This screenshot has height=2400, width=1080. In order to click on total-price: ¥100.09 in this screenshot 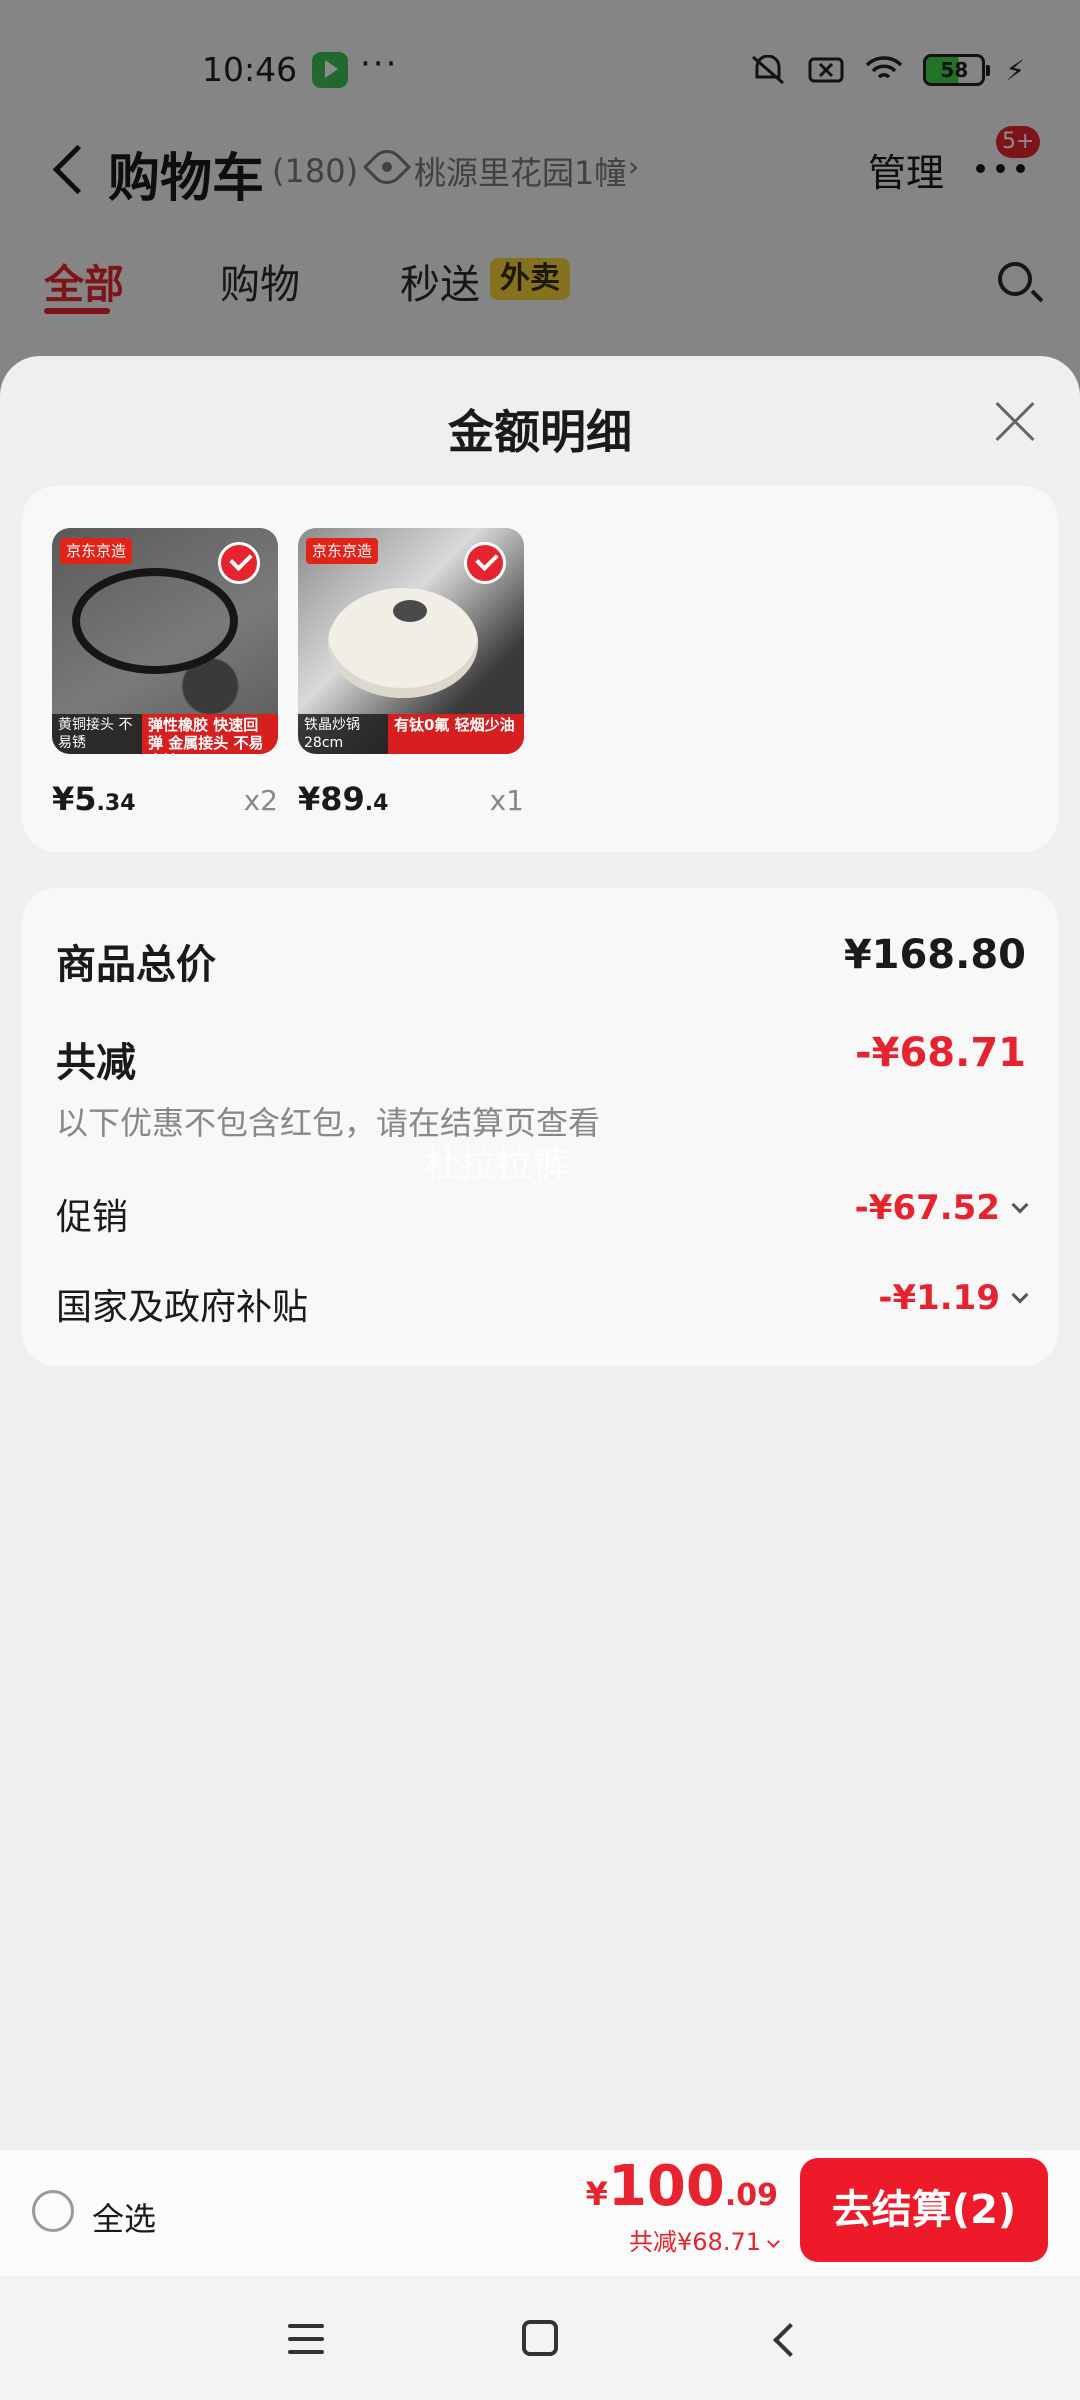, I will do `click(681, 2186)`.